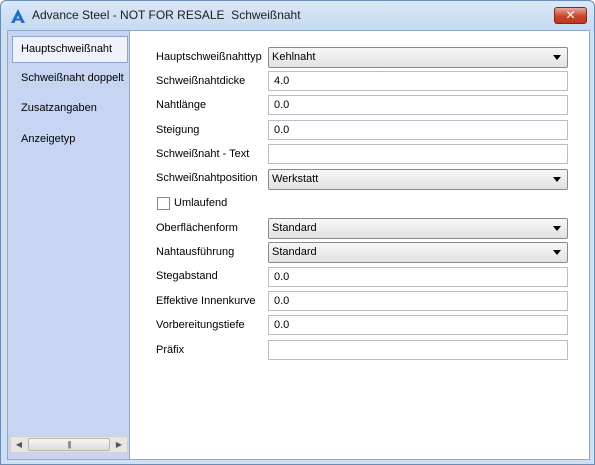  Describe the element at coordinates (67, 49) in the screenshot. I see `sidebar-item-label: Hauptschweißnaht` at that location.